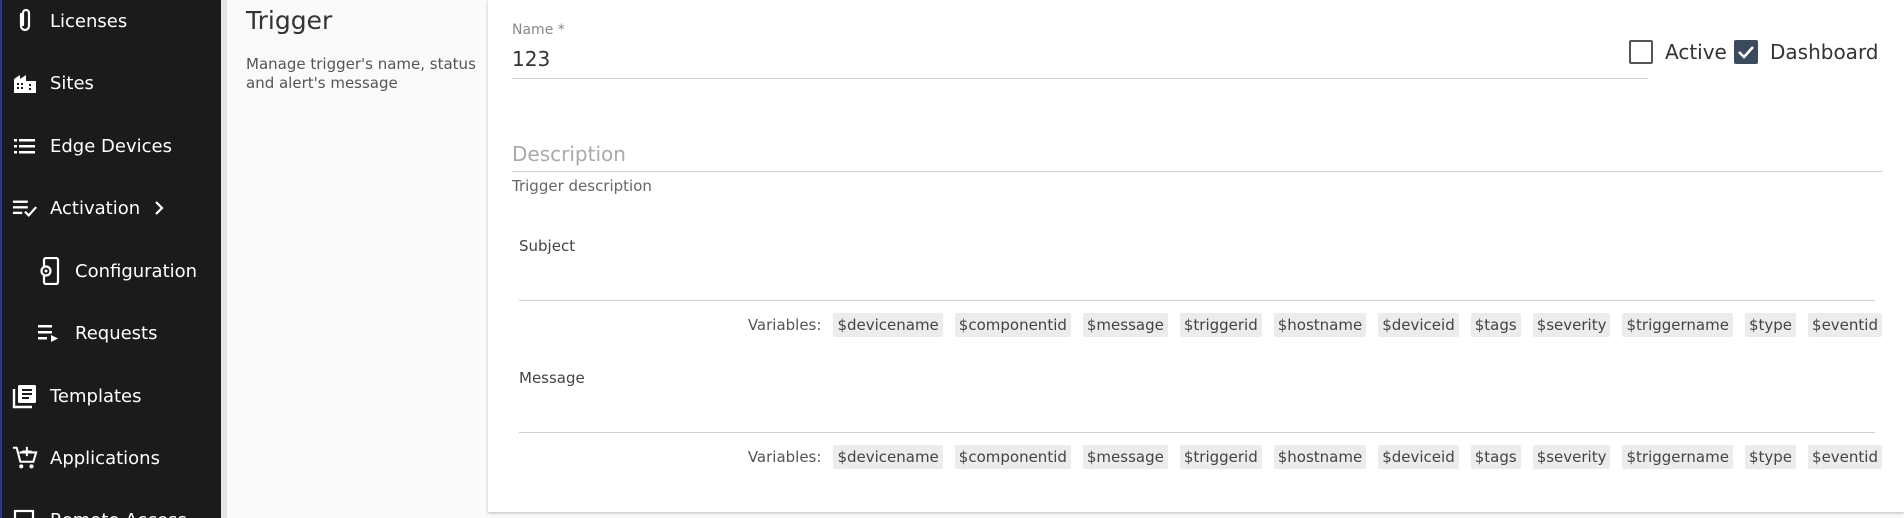 This screenshot has width=1904, height=518. Describe the element at coordinates (25, 146) in the screenshot. I see `list-icon` at that location.